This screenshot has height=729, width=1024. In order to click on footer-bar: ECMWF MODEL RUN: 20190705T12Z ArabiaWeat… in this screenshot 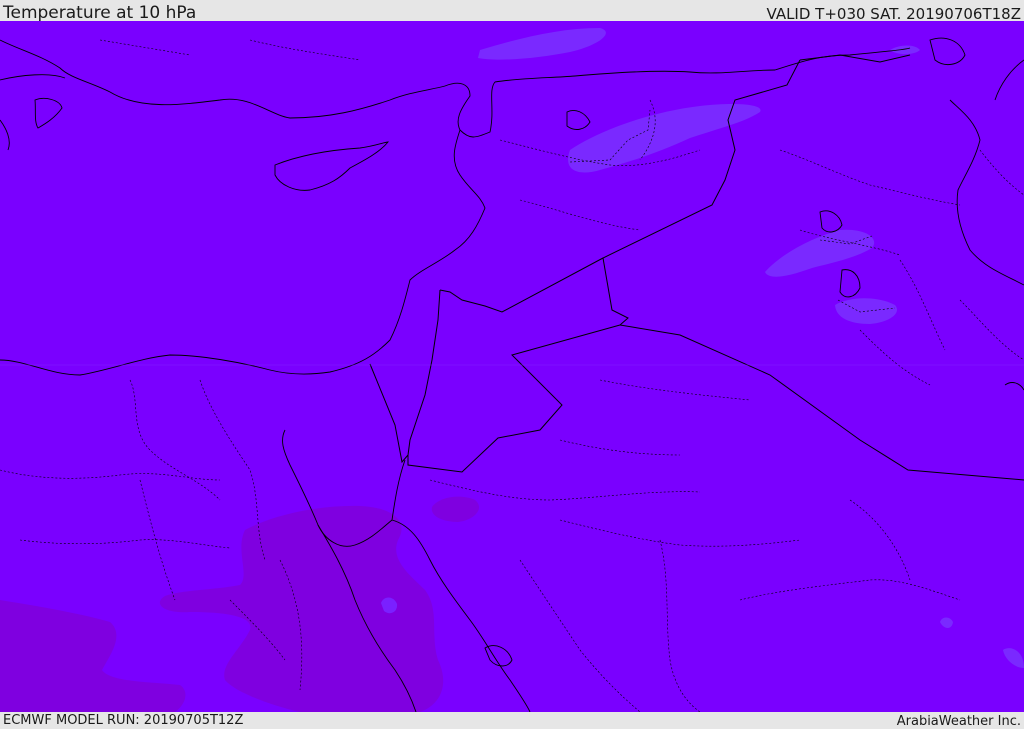, I will do `click(512, 720)`.